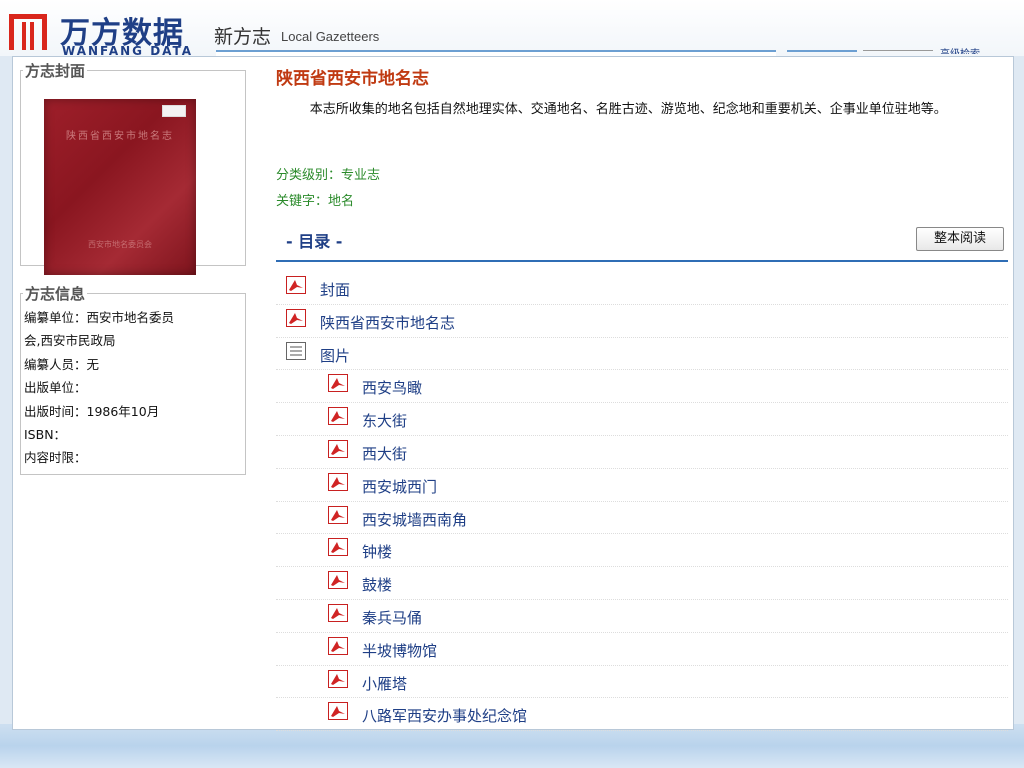 The height and width of the screenshot is (768, 1024). What do you see at coordinates (314, 241) in the screenshot?
I see `toc-title: - 目录 -` at bounding box center [314, 241].